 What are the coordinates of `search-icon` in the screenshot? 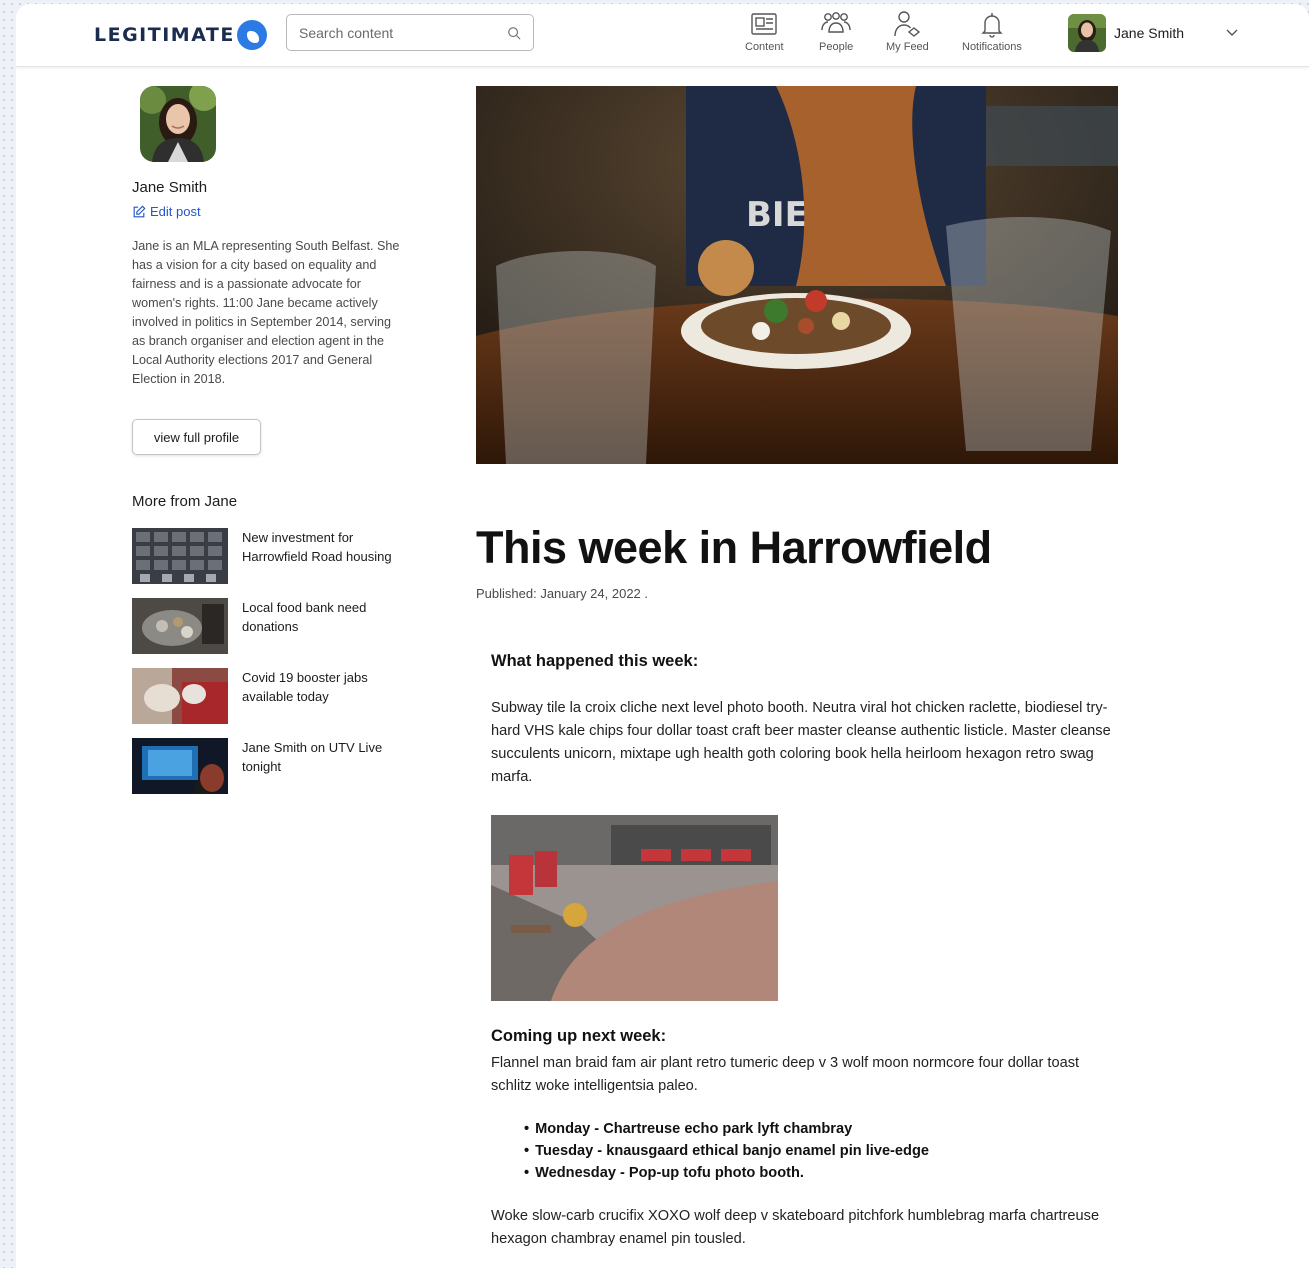 It's located at (514, 33).